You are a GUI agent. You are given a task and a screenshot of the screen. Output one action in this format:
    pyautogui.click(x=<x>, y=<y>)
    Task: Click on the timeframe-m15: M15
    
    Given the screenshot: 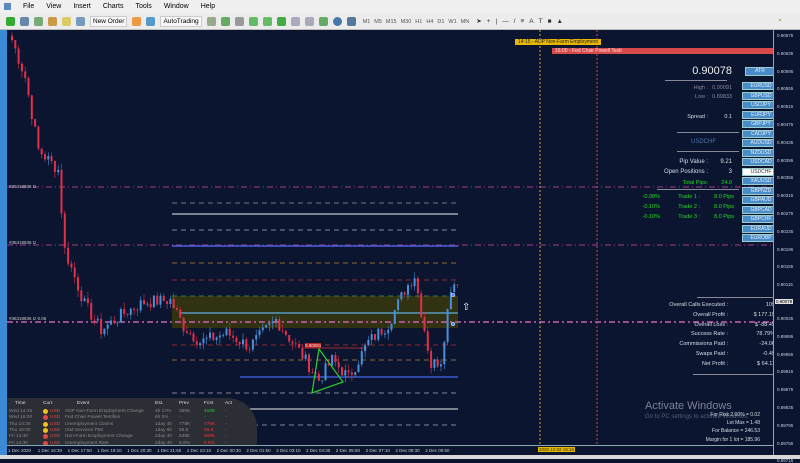 What is the action you would take?
    pyautogui.click(x=391, y=22)
    